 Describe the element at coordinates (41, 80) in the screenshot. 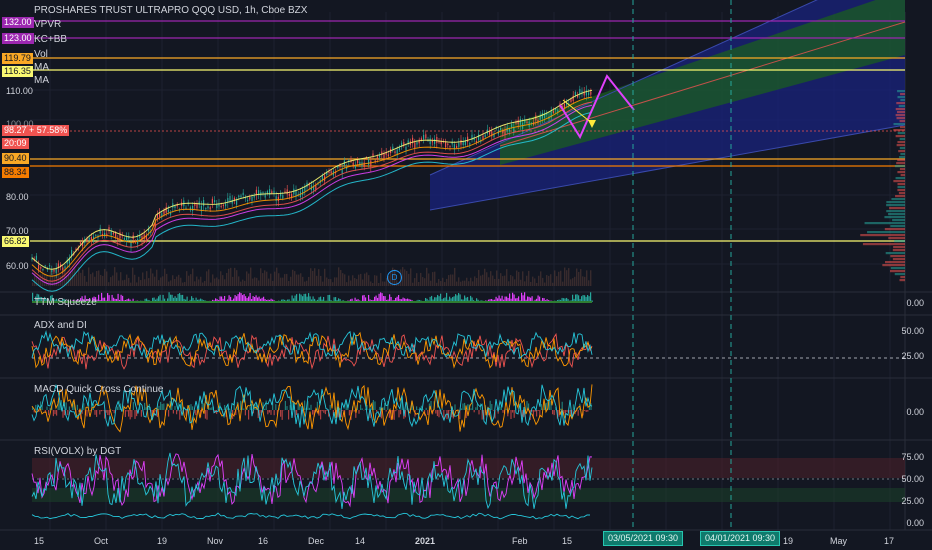

I see `overlay-ma-2: MA` at that location.